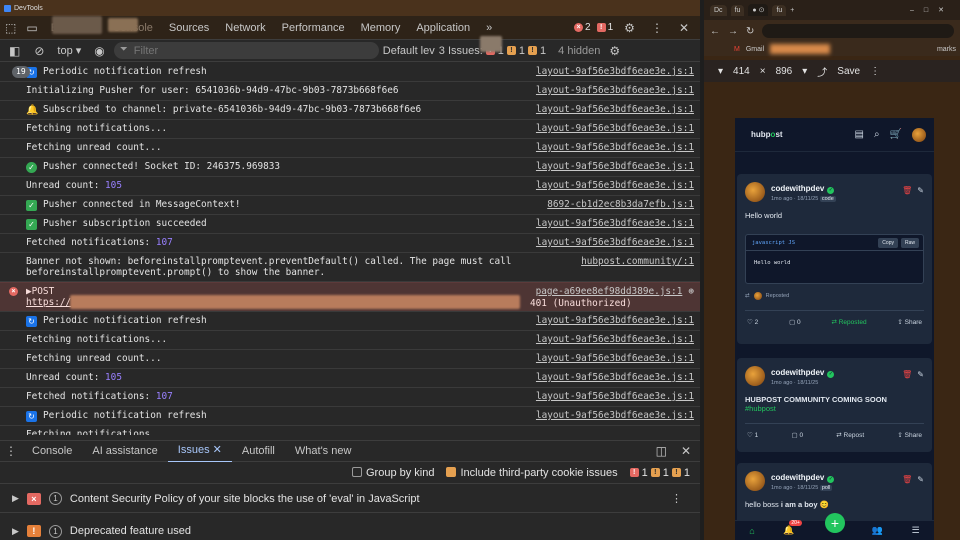 Image resolution: width=960 pixels, height=540 pixels. I want to click on warning-counter: ! 1, so click(604, 27).